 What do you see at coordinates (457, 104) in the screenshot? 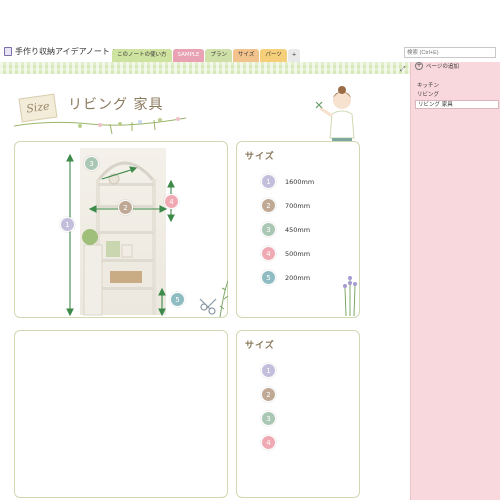
I see `page-item-living-furniture: リビング 家具` at bounding box center [457, 104].